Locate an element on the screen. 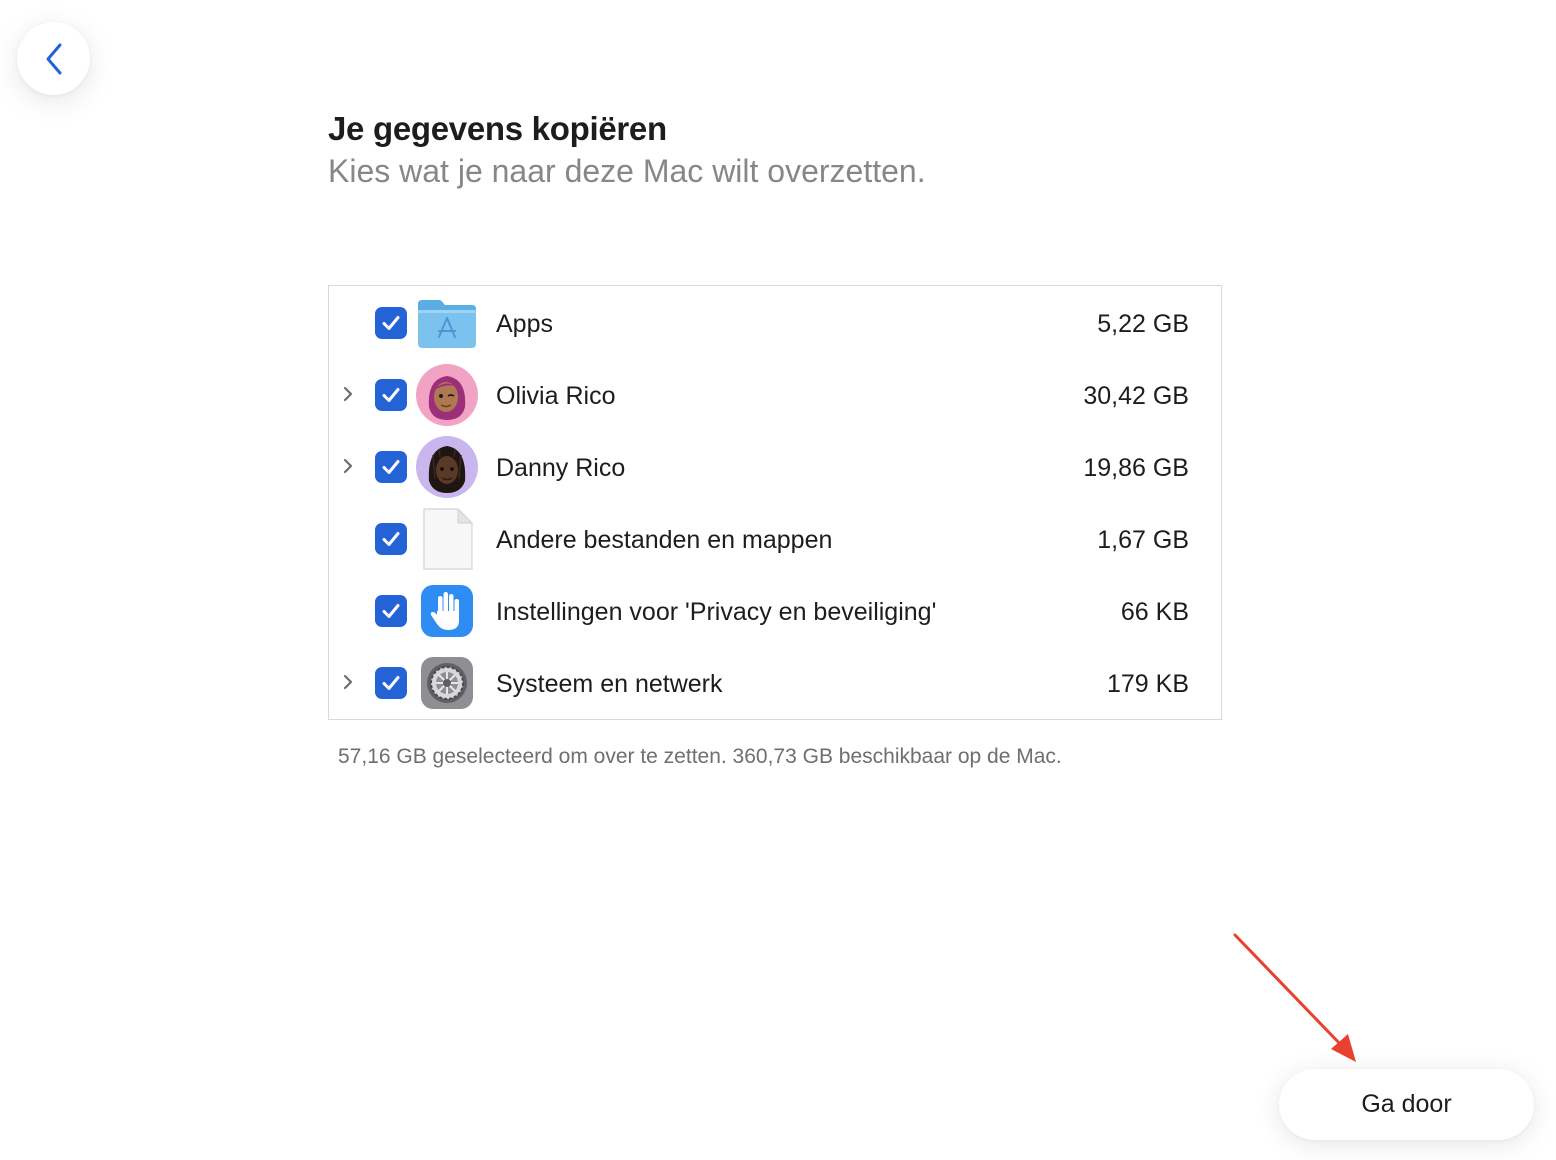 This screenshot has width=1556, height=1160. privacy-settings-size: 66 KB is located at coordinates (1154, 612).